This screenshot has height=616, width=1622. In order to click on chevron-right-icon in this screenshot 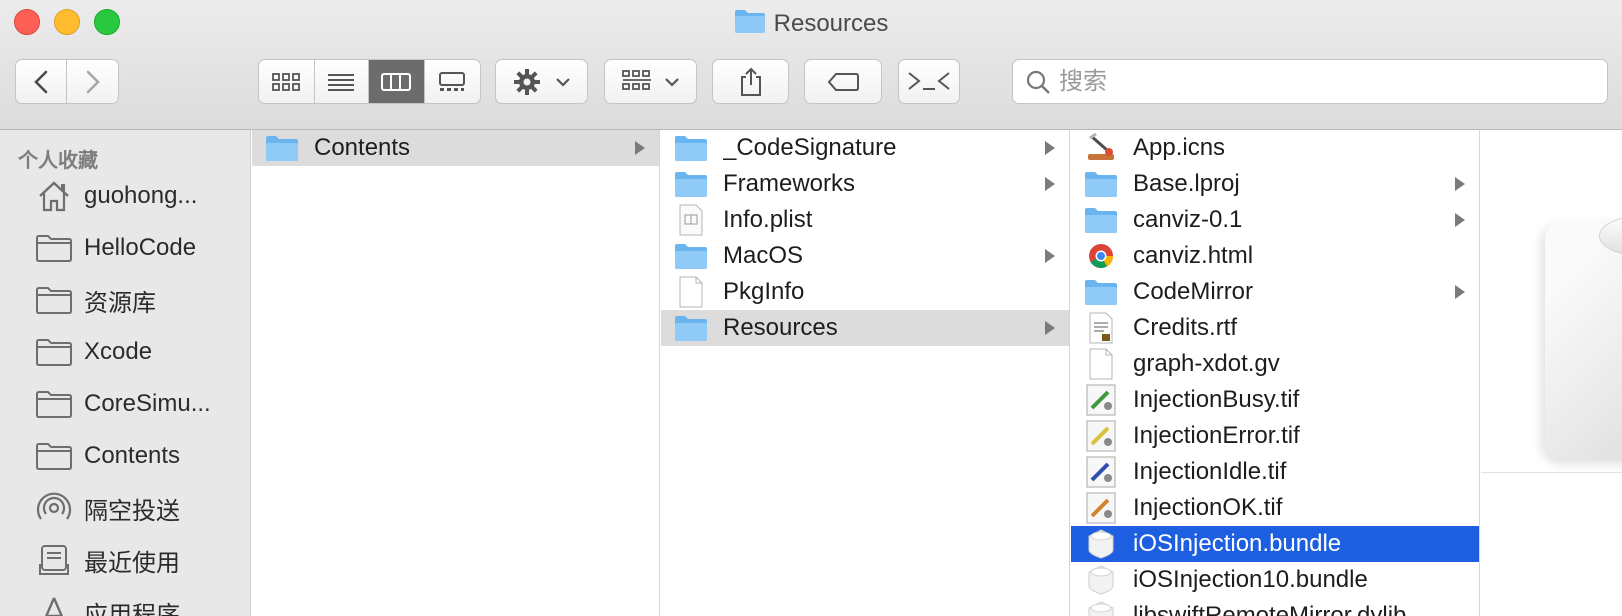, I will do `click(93, 81)`.